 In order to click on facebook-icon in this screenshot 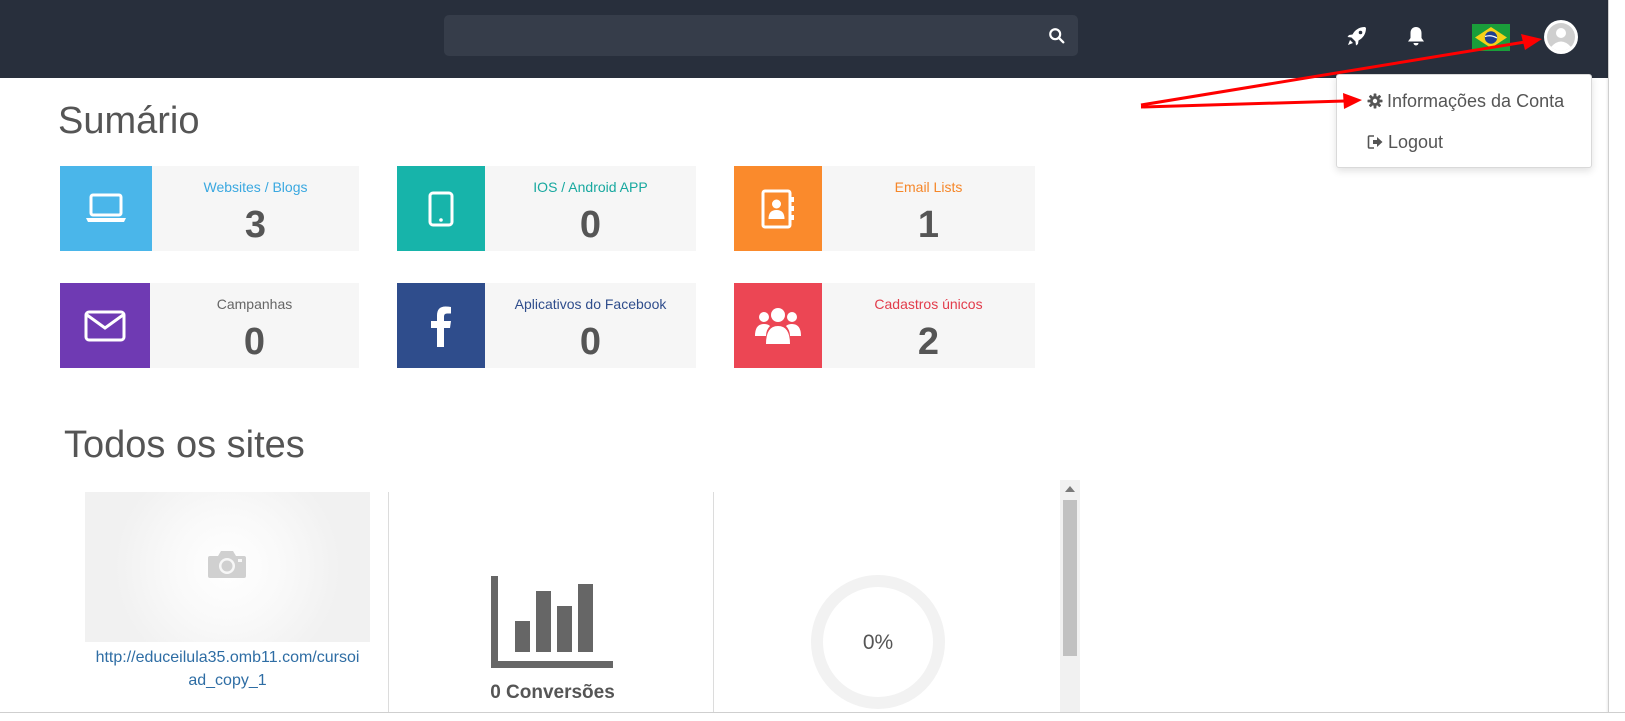, I will do `click(441, 326)`.